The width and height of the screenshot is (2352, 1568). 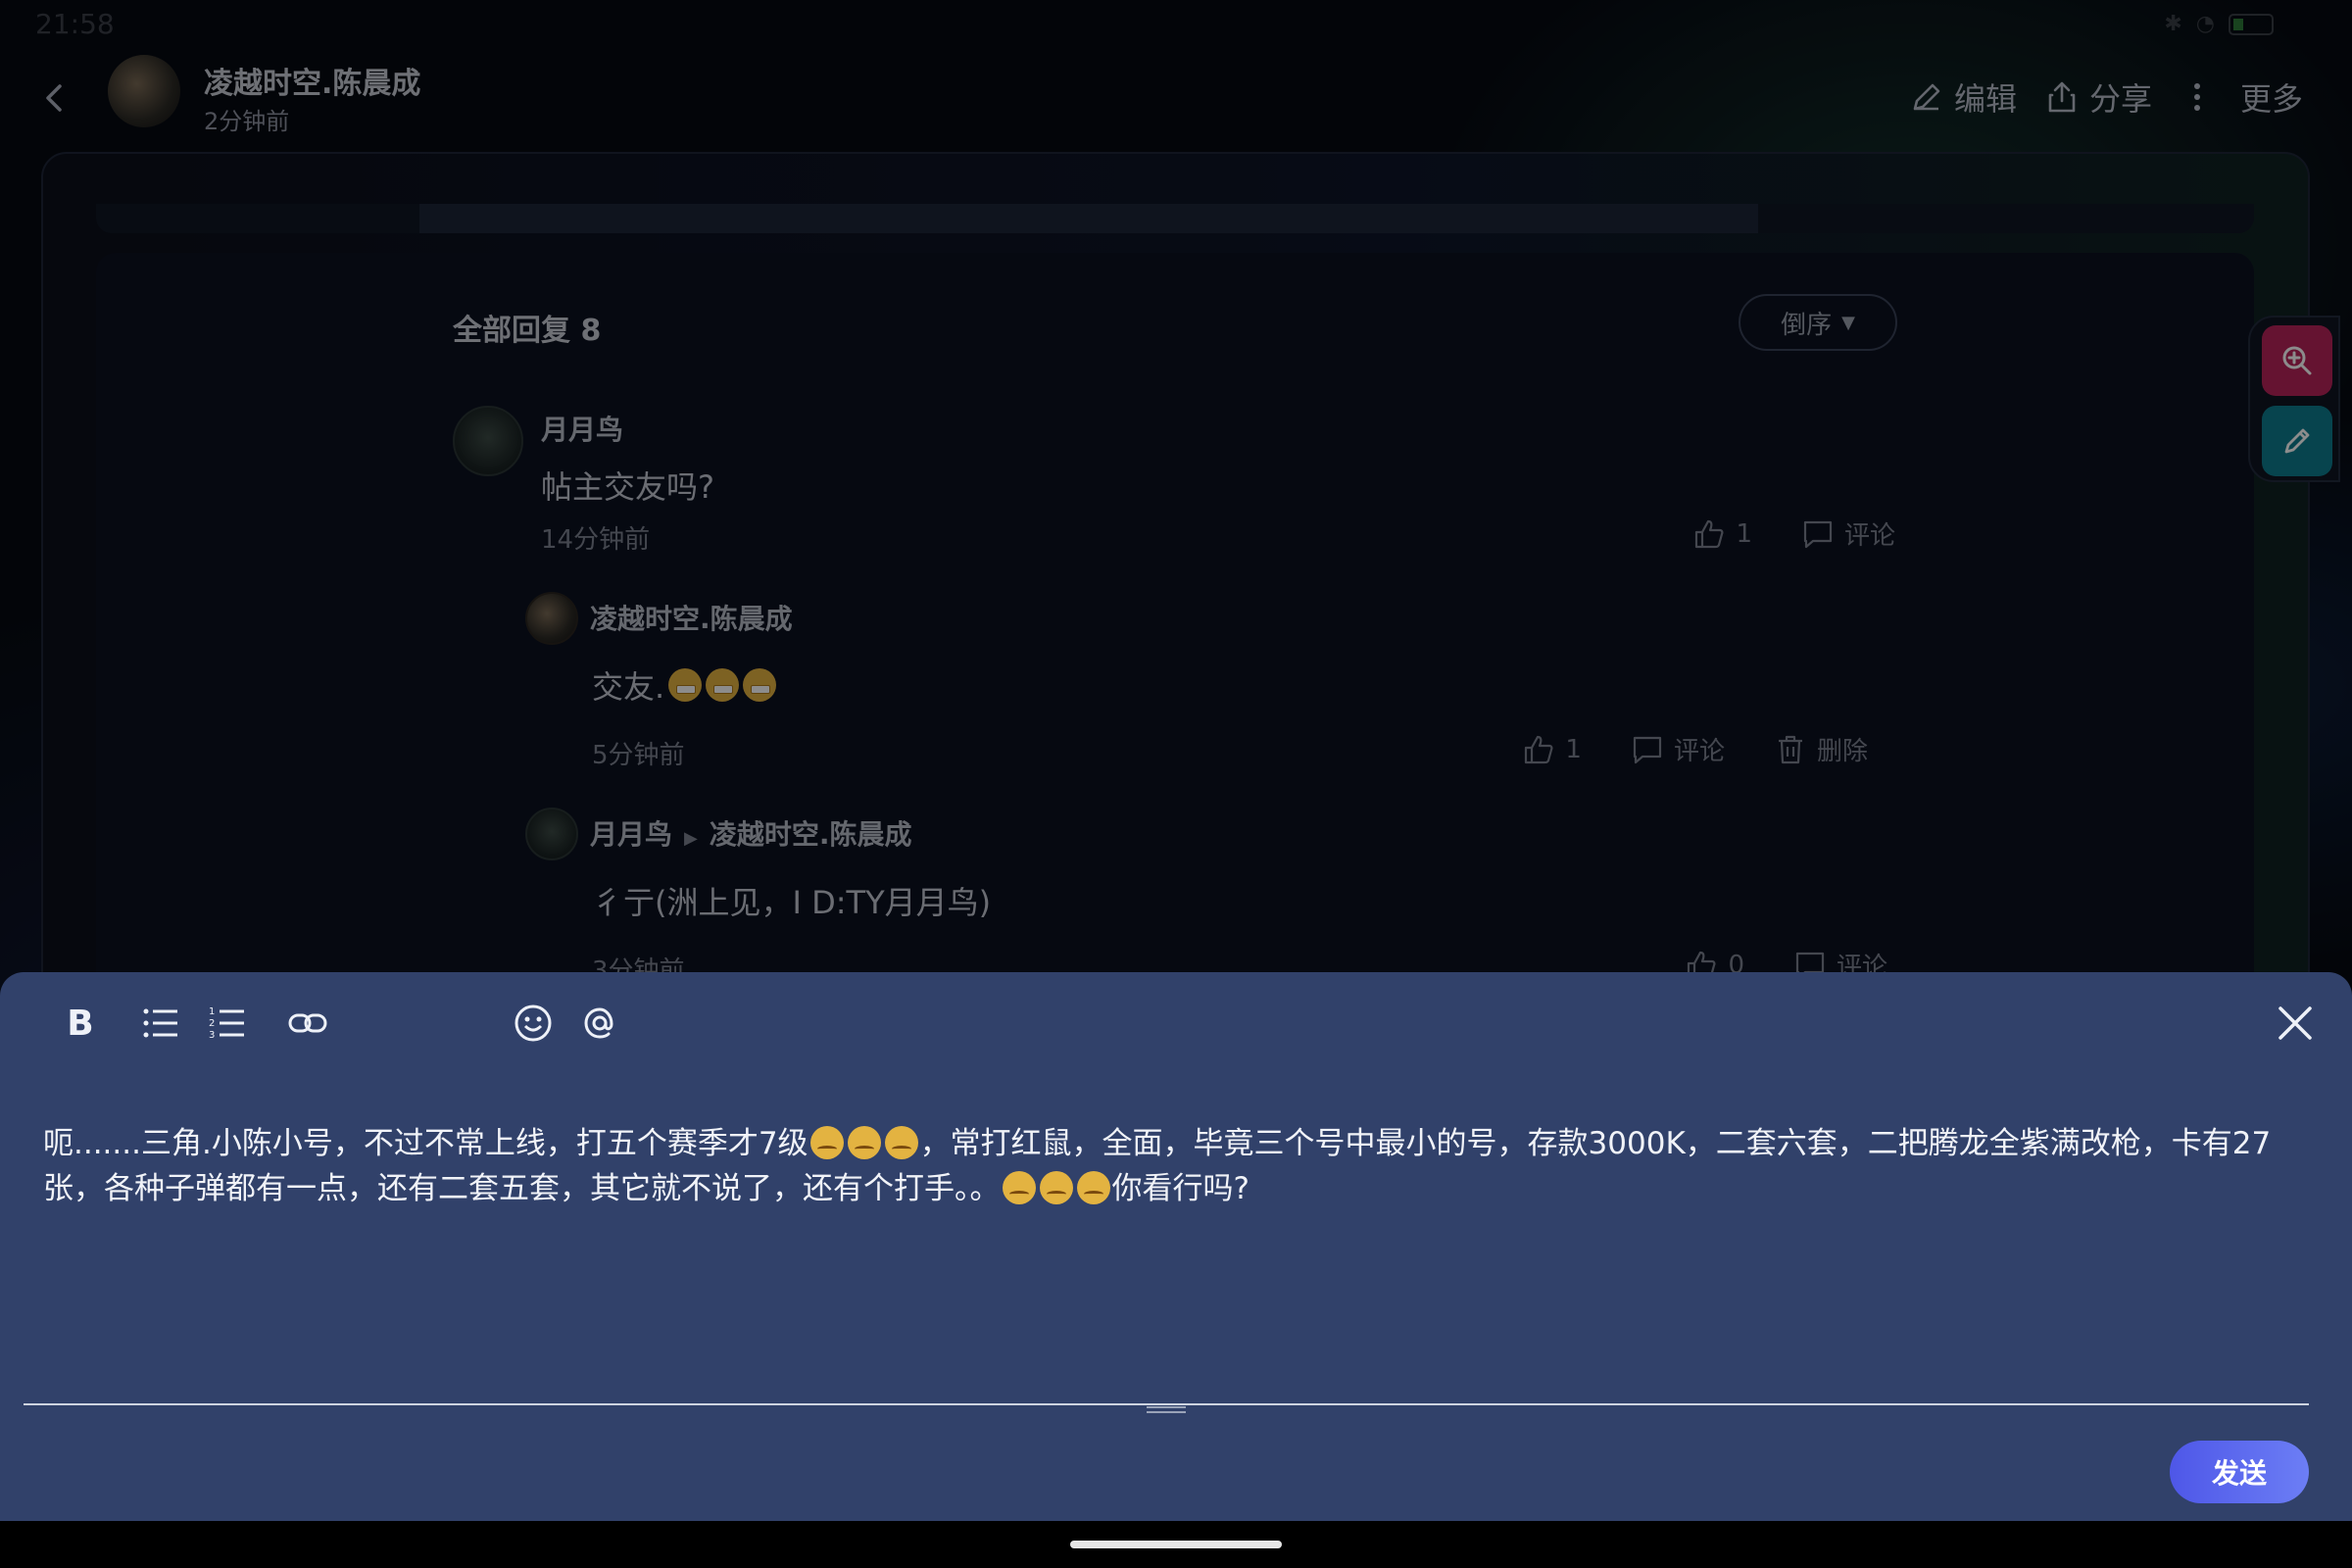 What do you see at coordinates (638, 755) in the screenshot?
I see `comment-time: 5分钟前` at bounding box center [638, 755].